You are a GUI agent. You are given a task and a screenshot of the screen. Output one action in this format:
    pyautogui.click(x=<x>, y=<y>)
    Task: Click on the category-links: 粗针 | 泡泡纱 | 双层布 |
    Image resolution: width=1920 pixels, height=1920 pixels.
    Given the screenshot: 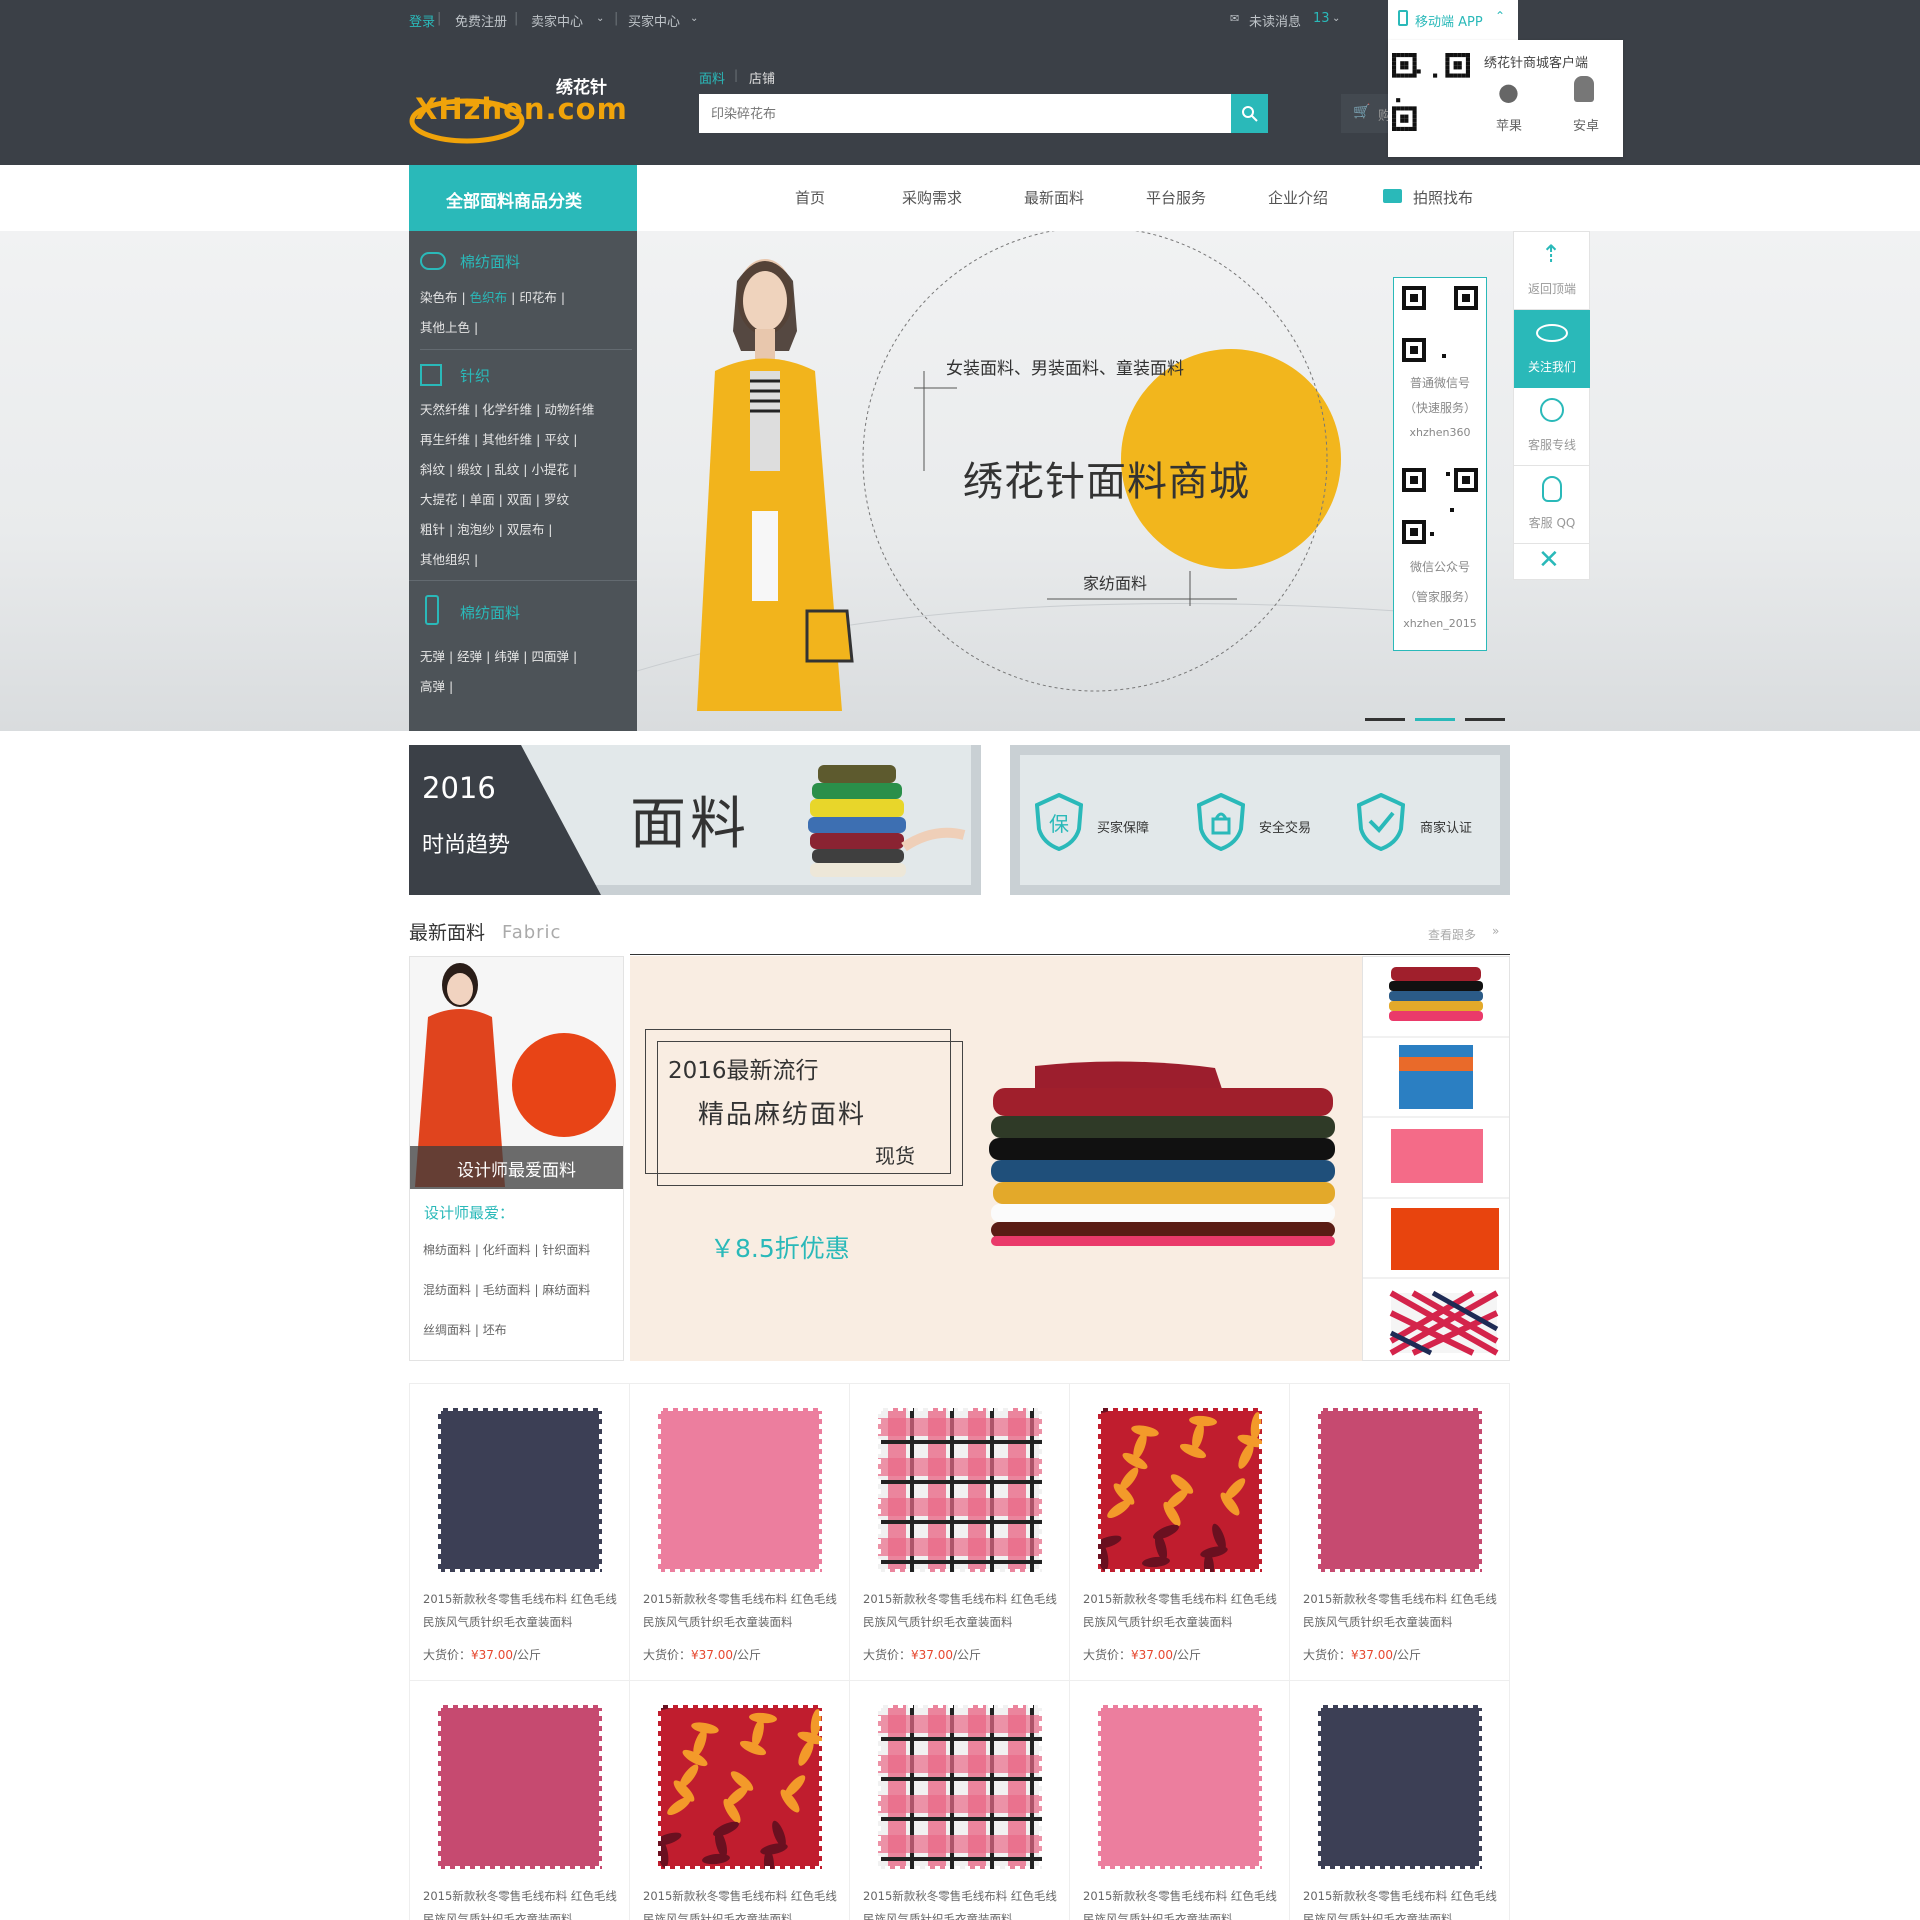 What is the action you would take?
    pyautogui.click(x=486, y=528)
    